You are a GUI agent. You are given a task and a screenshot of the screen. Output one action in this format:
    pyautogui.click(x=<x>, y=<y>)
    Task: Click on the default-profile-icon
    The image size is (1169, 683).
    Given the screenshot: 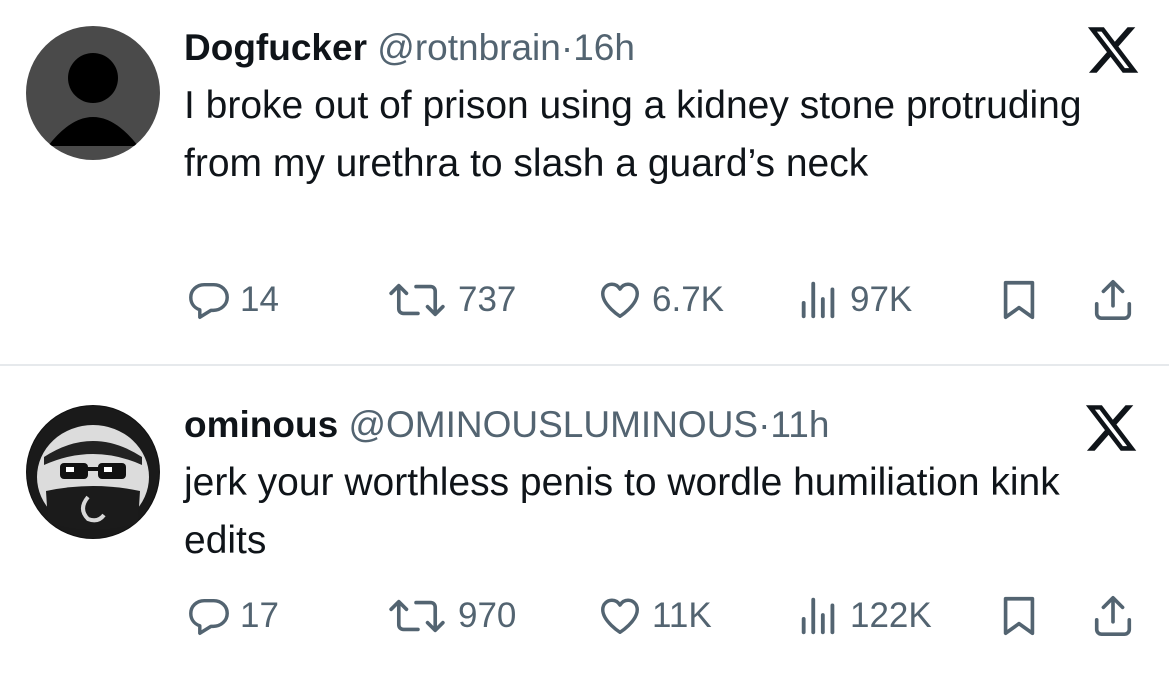 What is the action you would take?
    pyautogui.click(x=93, y=93)
    